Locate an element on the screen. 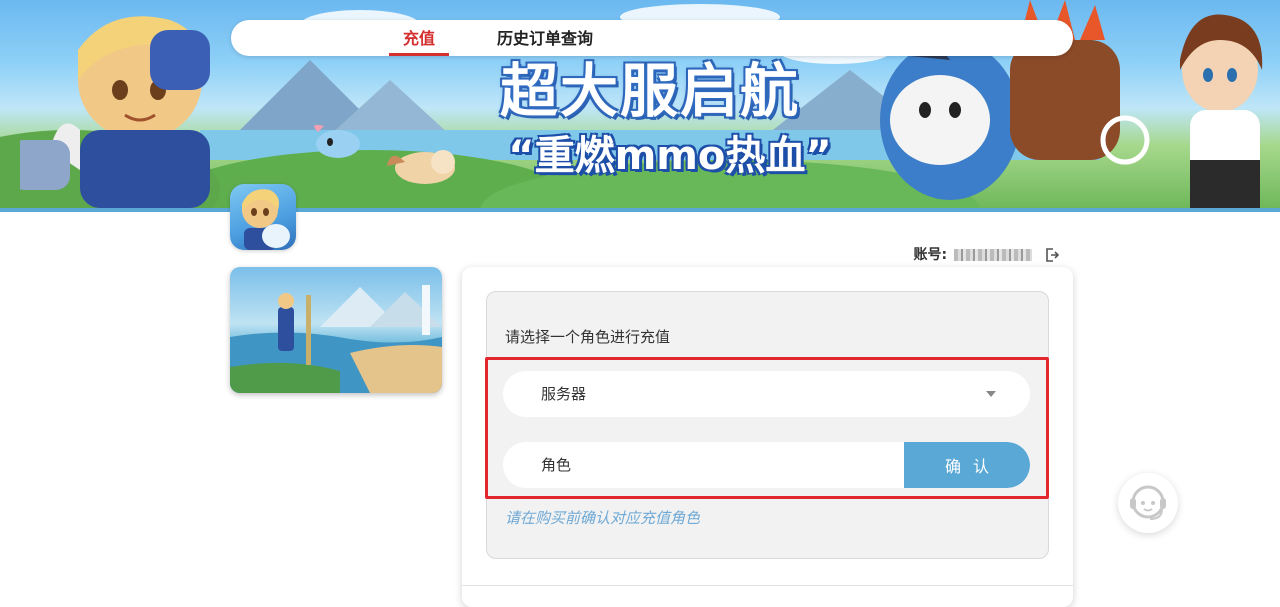 The width and height of the screenshot is (1280, 607). game-app-icon is located at coordinates (263, 217).